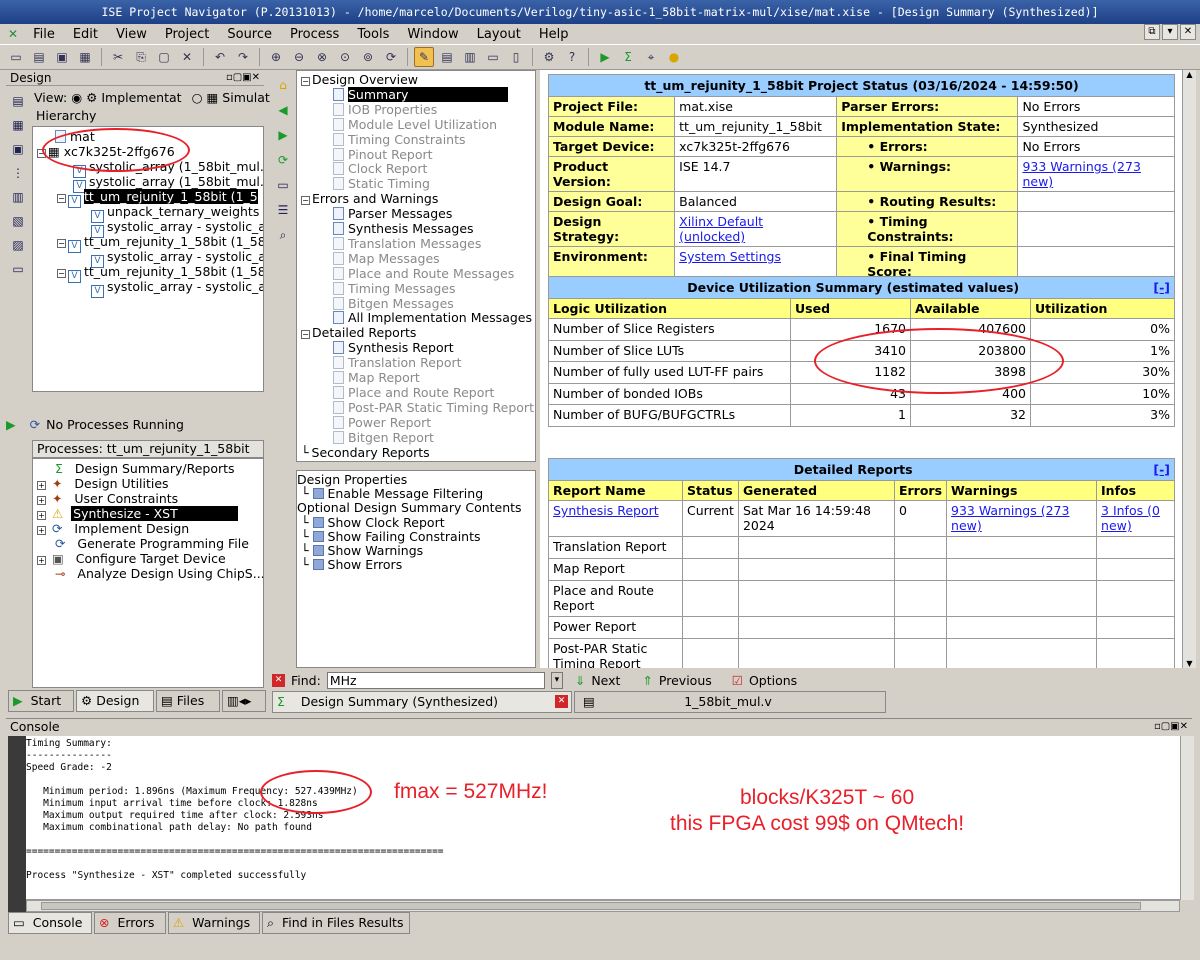 This screenshot has width=1200, height=960. What do you see at coordinates (299, 57) in the screenshot?
I see `zoom-out-icon: ⊖` at bounding box center [299, 57].